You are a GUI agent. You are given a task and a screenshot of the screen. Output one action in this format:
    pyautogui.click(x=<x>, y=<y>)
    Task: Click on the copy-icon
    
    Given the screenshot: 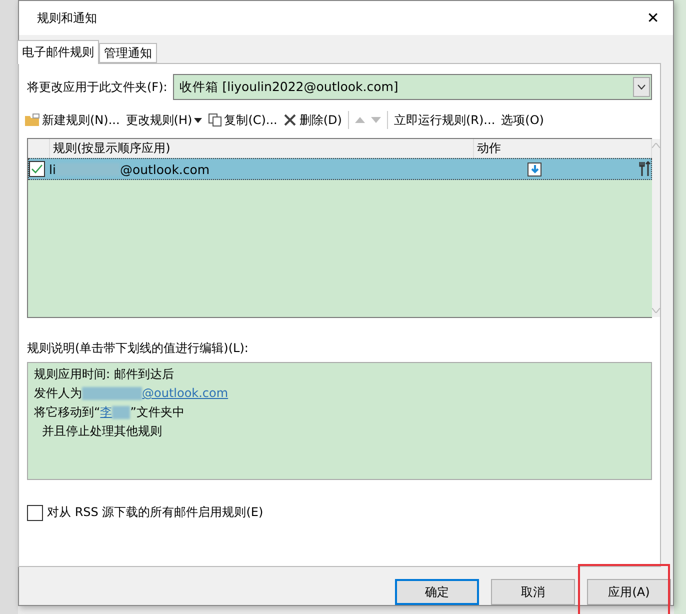 What is the action you would take?
    pyautogui.click(x=215, y=120)
    